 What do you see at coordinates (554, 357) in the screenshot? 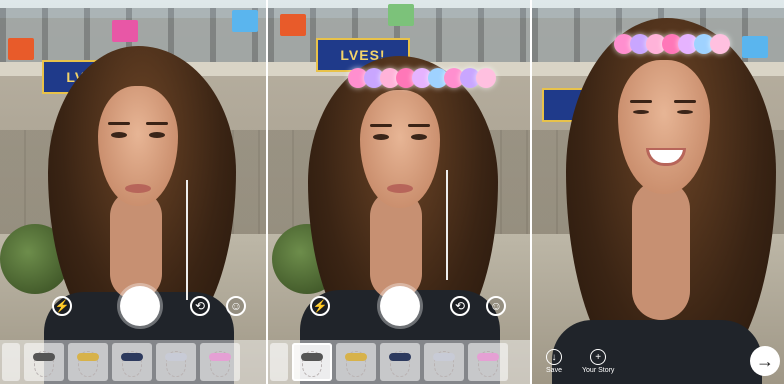
I see `download-icon: ↓` at bounding box center [554, 357].